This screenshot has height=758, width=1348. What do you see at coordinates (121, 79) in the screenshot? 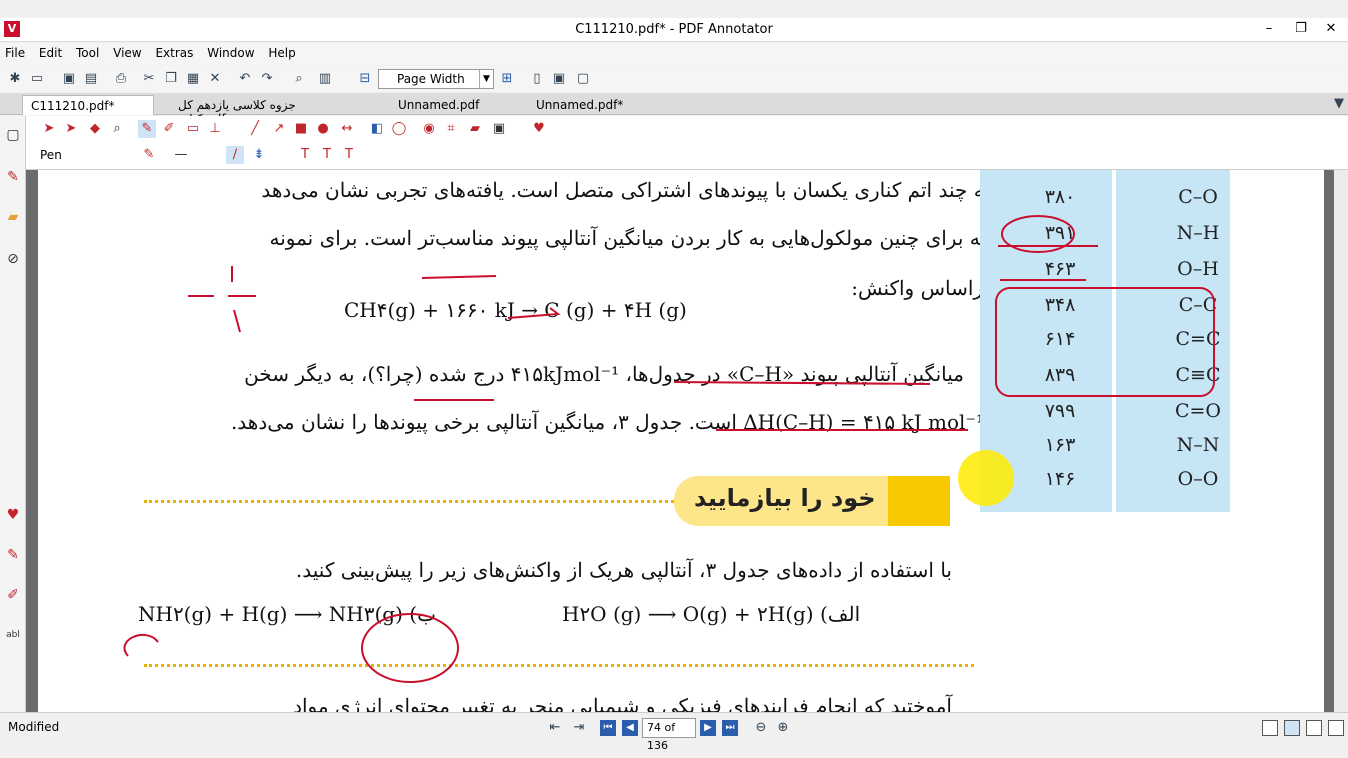
I see `print-icon: ⎙` at bounding box center [121, 79].